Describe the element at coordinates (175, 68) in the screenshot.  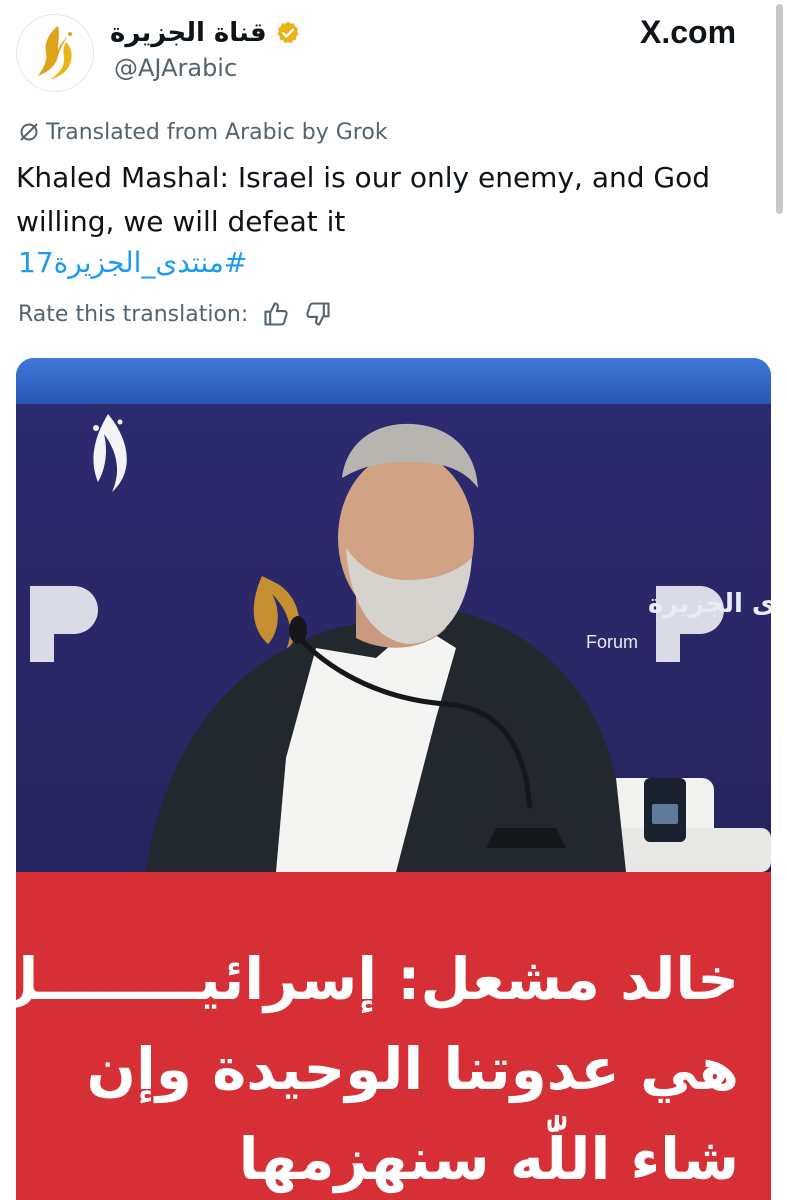
I see `user-handle: @AJArabic` at that location.